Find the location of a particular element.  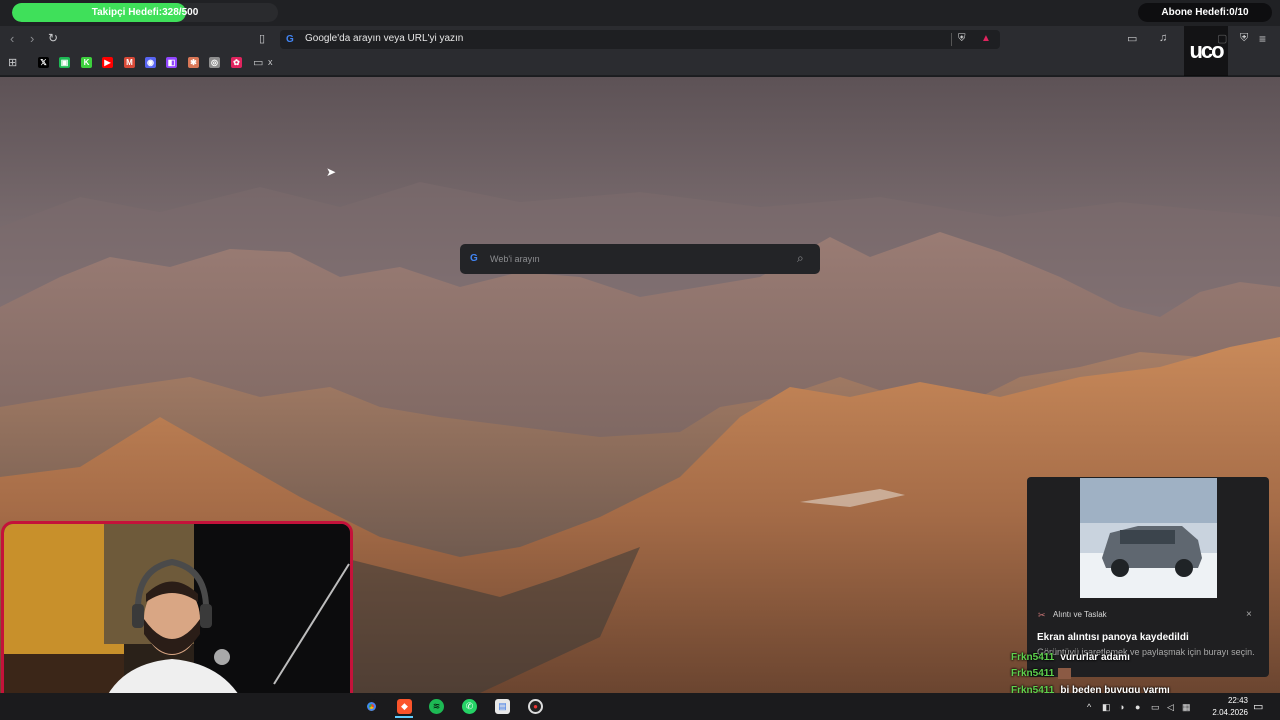

tray-app-icon-2: ◑ is located at coordinates (1121, 707).